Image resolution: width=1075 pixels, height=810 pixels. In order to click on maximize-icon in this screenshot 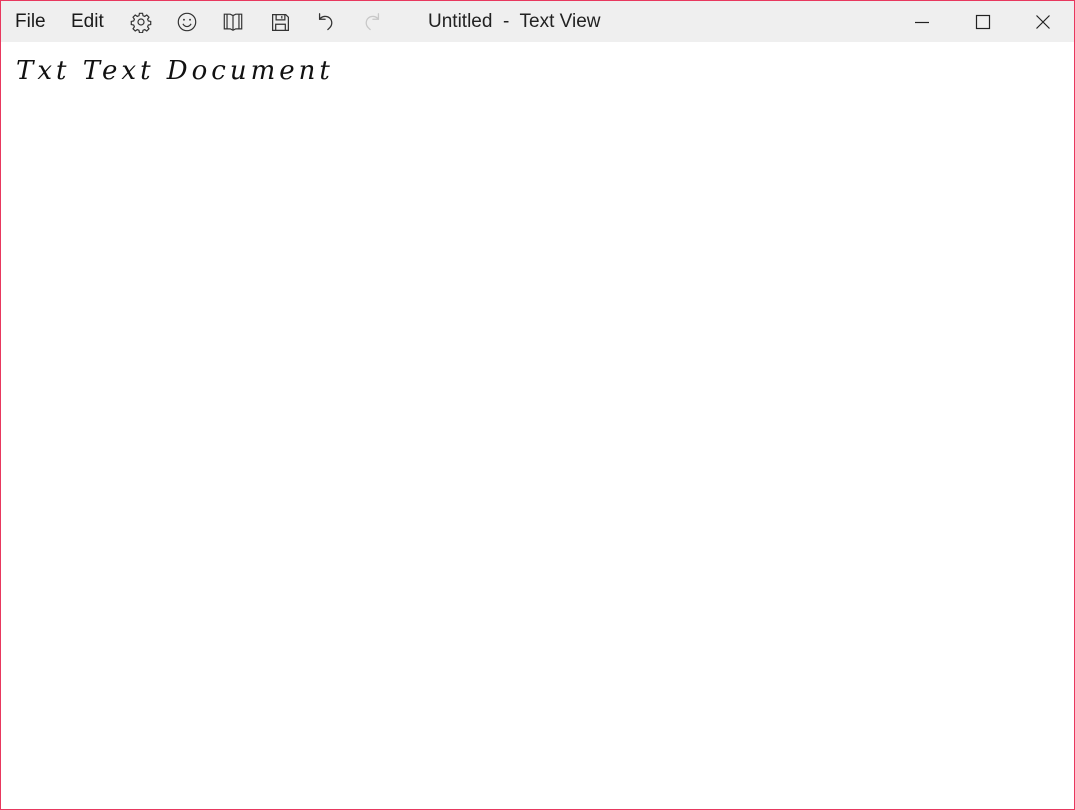, I will do `click(983, 21)`.